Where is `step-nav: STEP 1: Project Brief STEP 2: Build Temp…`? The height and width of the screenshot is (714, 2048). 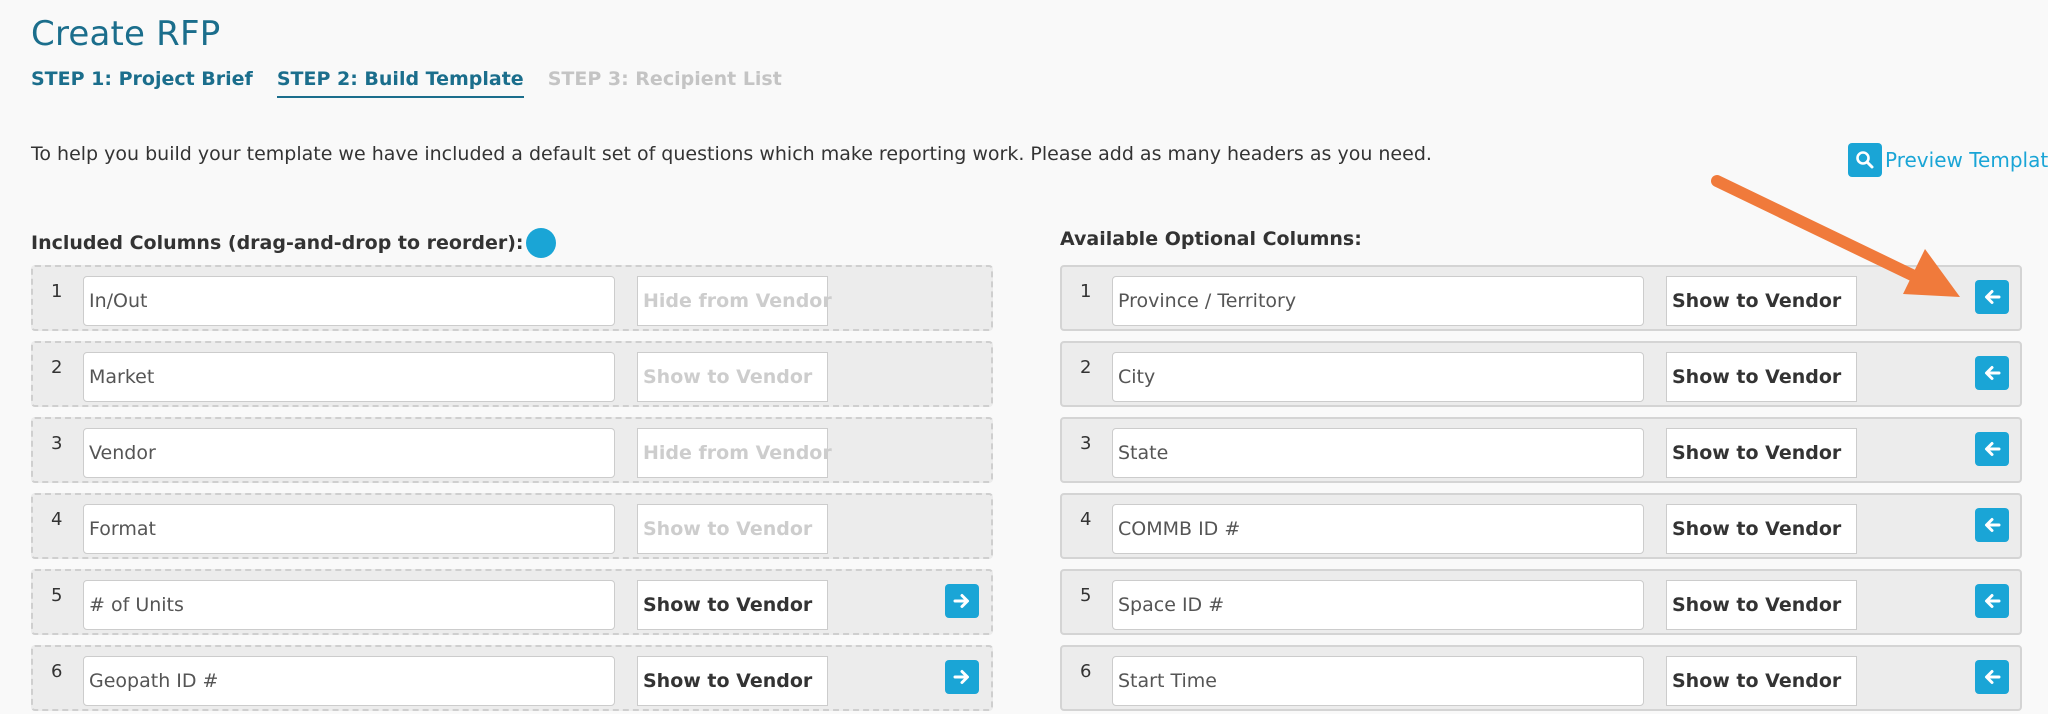
step-nav: STEP 1: Project Brief STEP 2: Build Temp… is located at coordinates (406, 83).